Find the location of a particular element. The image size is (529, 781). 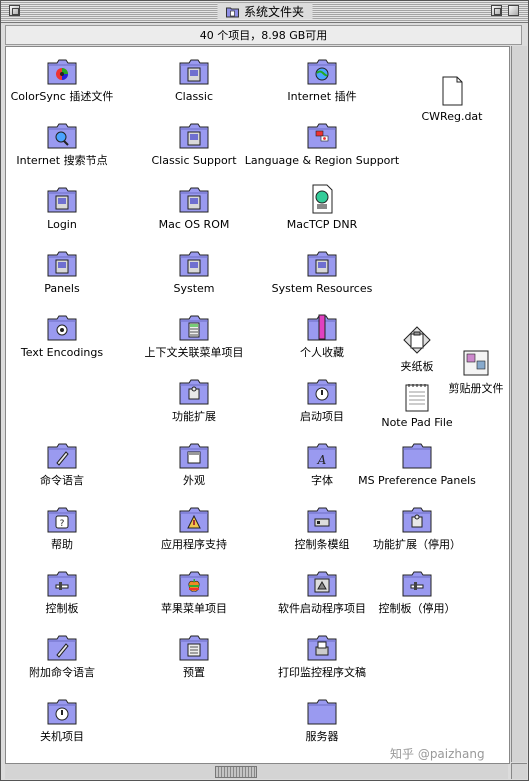

shutdown-items-folder-icon is located at coordinates (62, 711).